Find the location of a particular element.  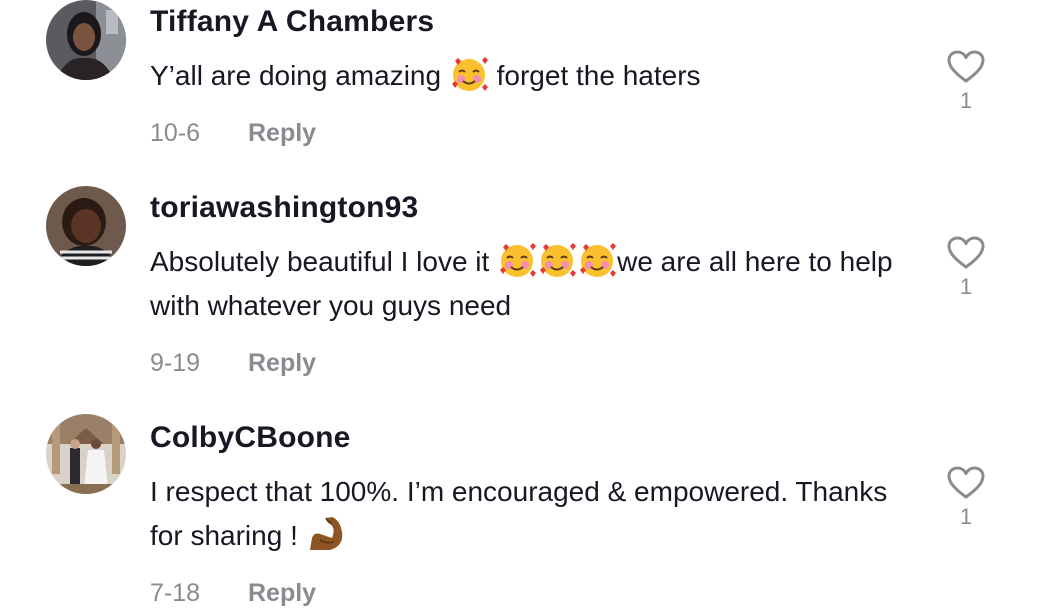

comment-date: 9-19 is located at coordinates (175, 363).